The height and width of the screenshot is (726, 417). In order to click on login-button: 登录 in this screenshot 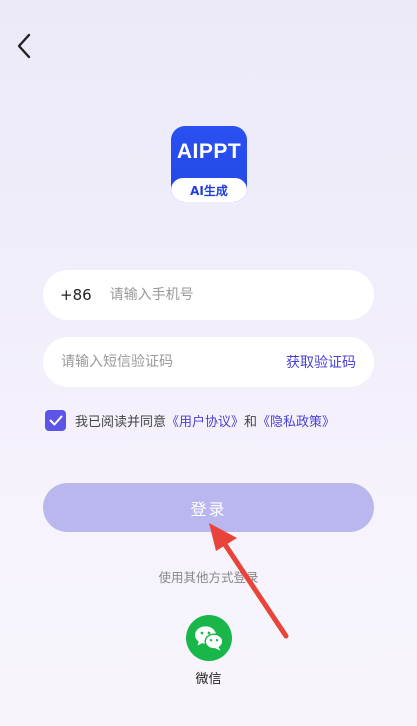, I will do `click(208, 507)`.